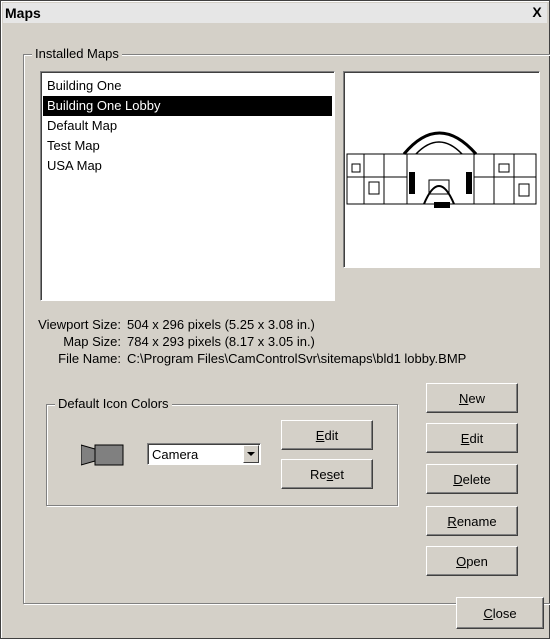 This screenshot has height=639, width=550. Describe the element at coordinates (472, 398) in the screenshot. I see `new-map-button: New` at that location.